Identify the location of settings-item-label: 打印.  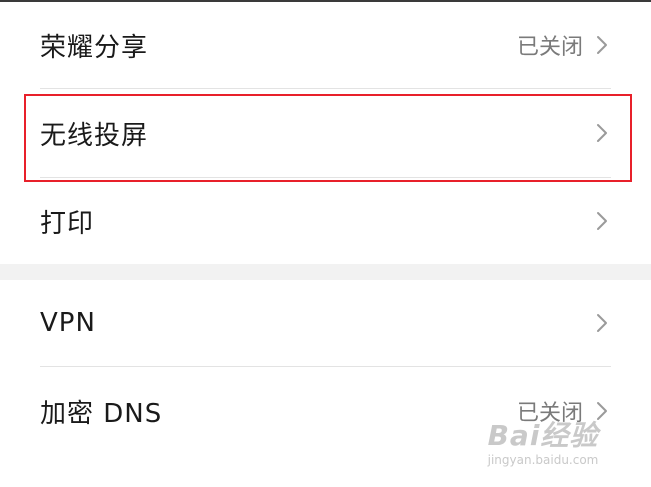
(67, 223).